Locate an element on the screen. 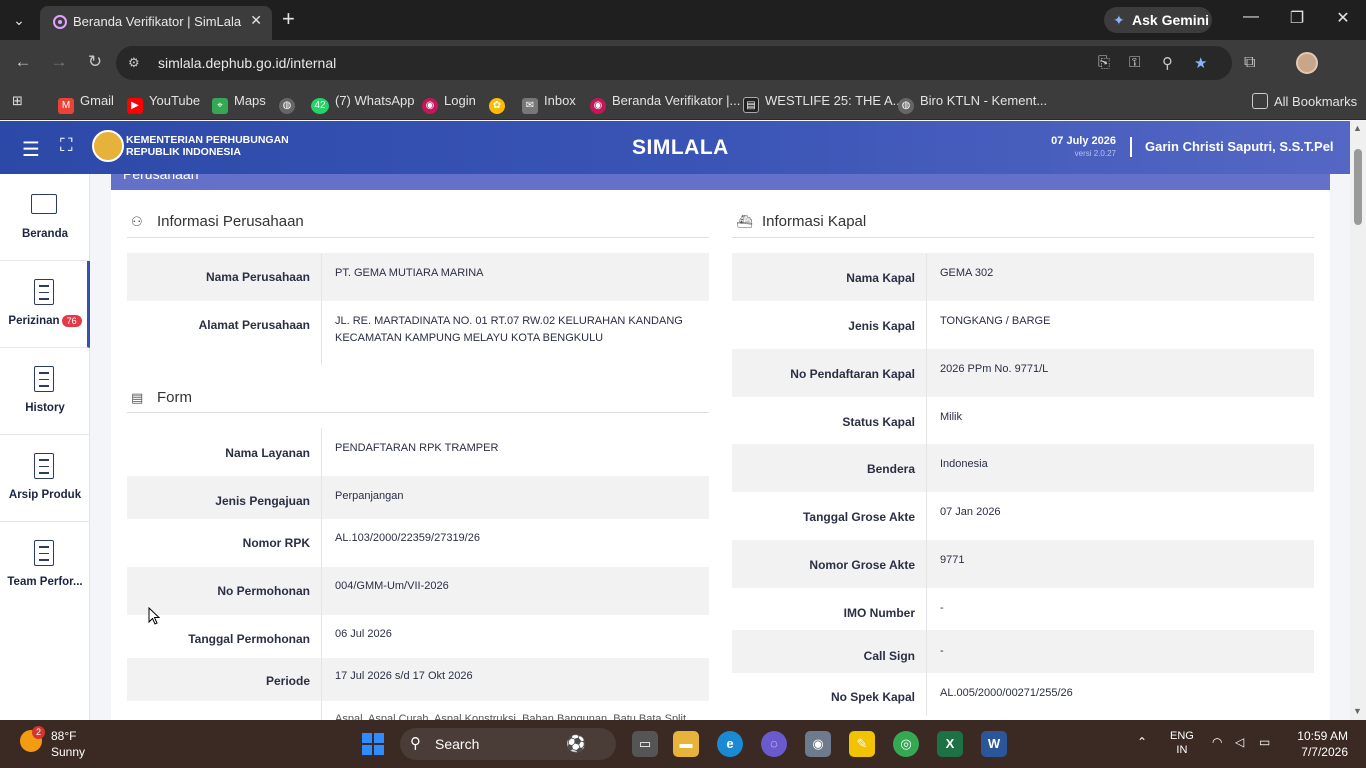 This screenshot has width=1366, height=768. sidebar-item-arsip-produk: Arsip Produk is located at coordinates (45, 478).